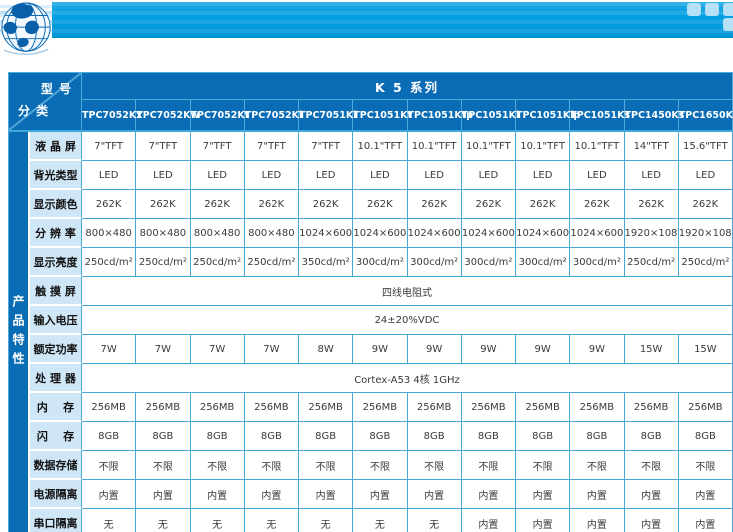 The image size is (733, 532). Describe the element at coordinates (19, 332) in the screenshot. I see `side-category-cell: 产品特性` at that location.